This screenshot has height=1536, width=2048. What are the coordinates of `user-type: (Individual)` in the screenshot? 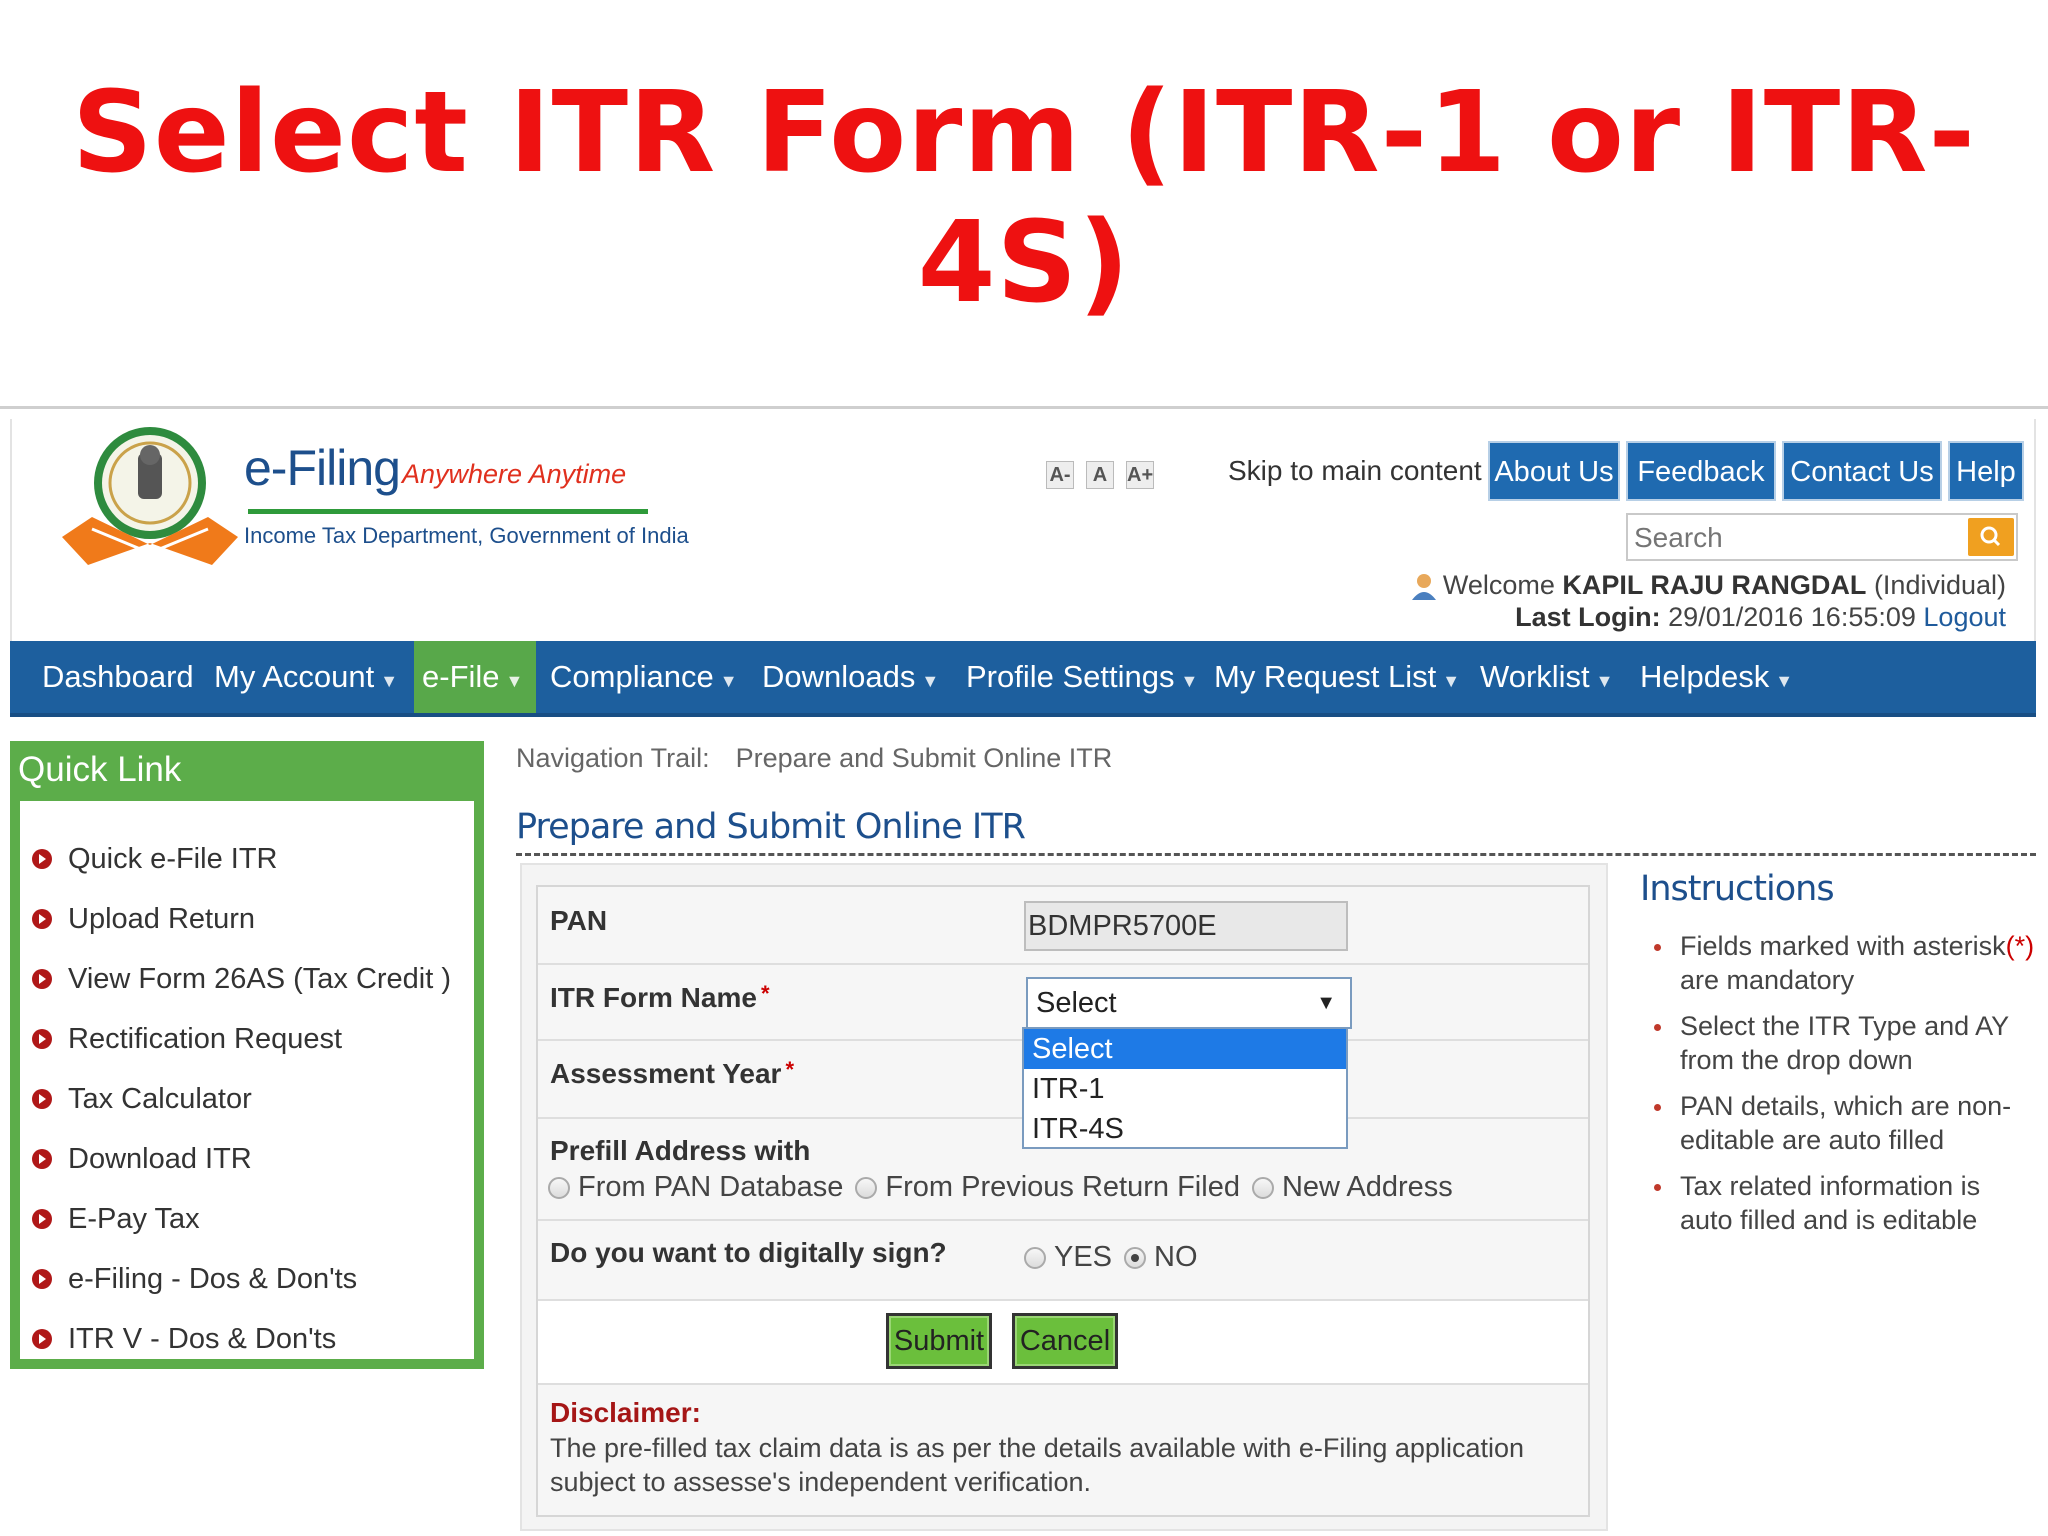 It's located at (1939, 585).